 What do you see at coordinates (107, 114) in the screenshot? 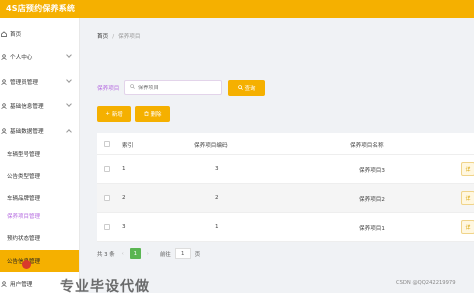
I see `plus-icon: +` at bounding box center [107, 114].